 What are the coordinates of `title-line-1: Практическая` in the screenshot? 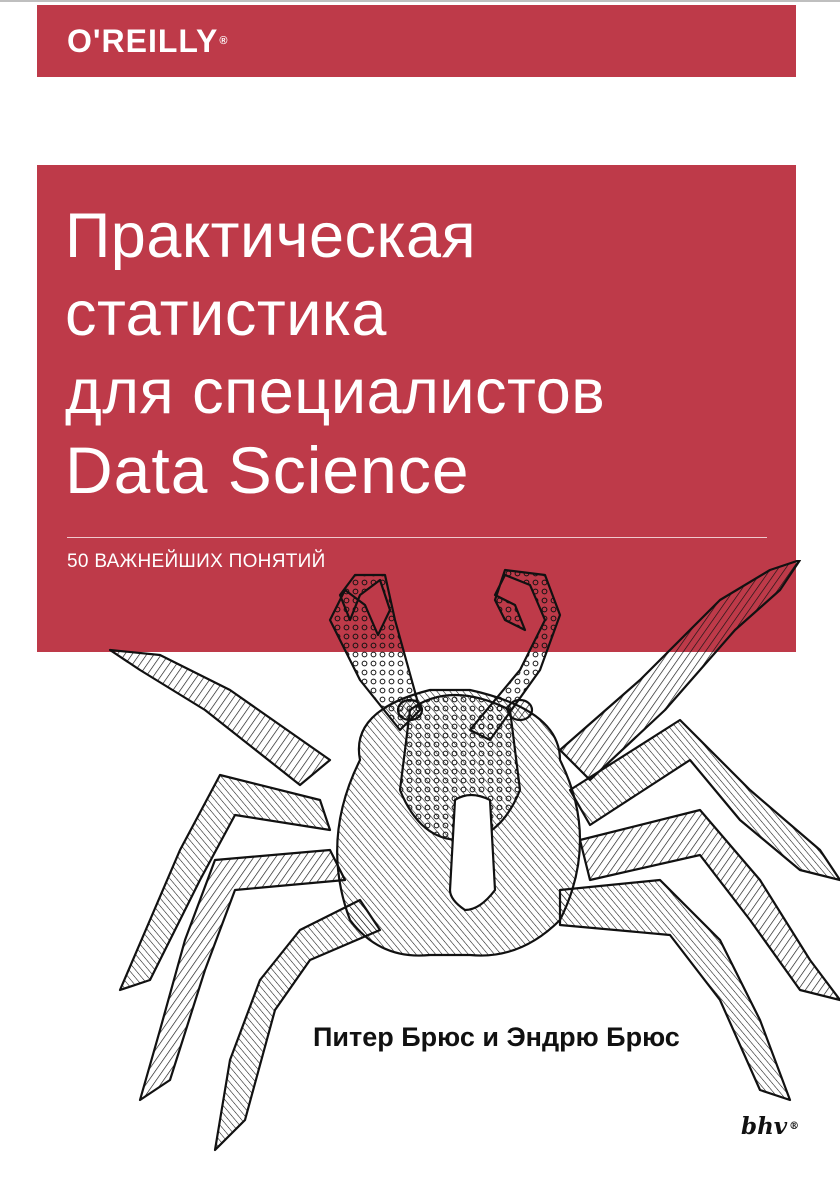 It's located at (271, 236).